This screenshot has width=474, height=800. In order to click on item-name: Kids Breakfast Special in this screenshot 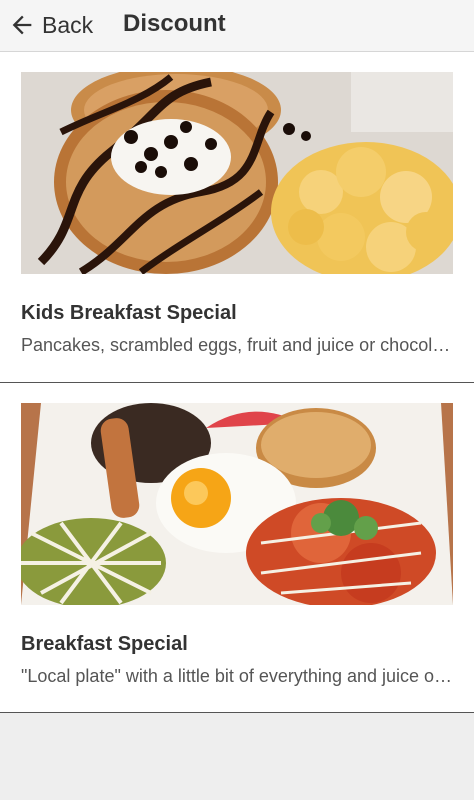, I will do `click(129, 313)`.